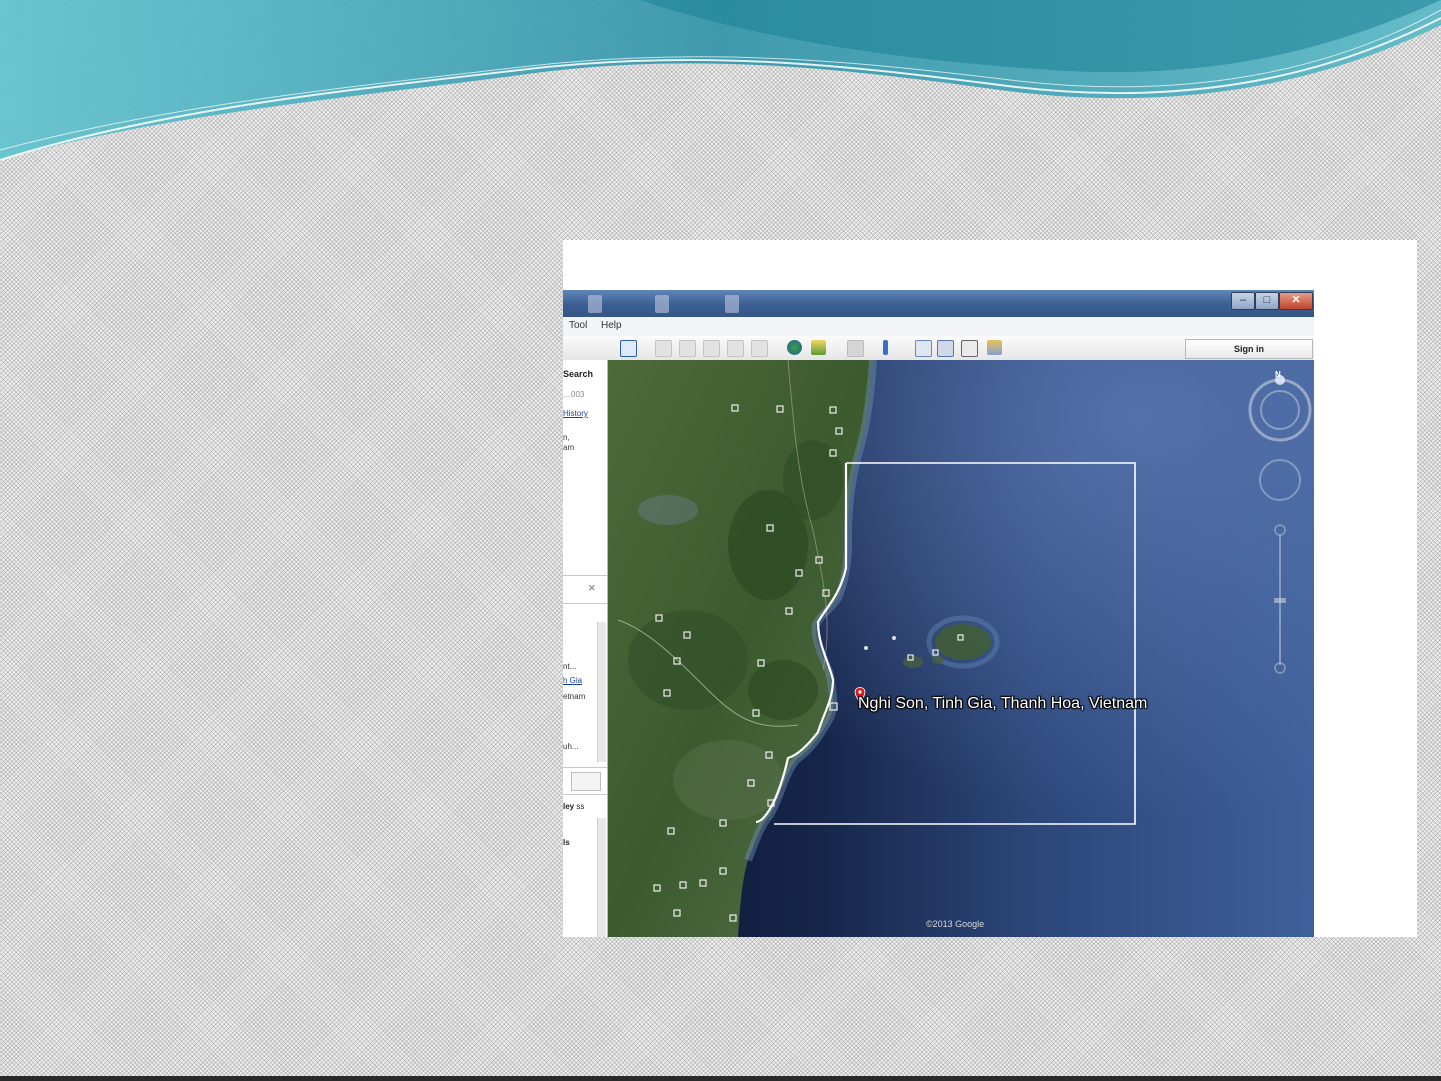 This screenshot has height=1081, width=1441. What do you see at coordinates (628, 348) in the screenshot?
I see `sidebar-icon` at bounding box center [628, 348].